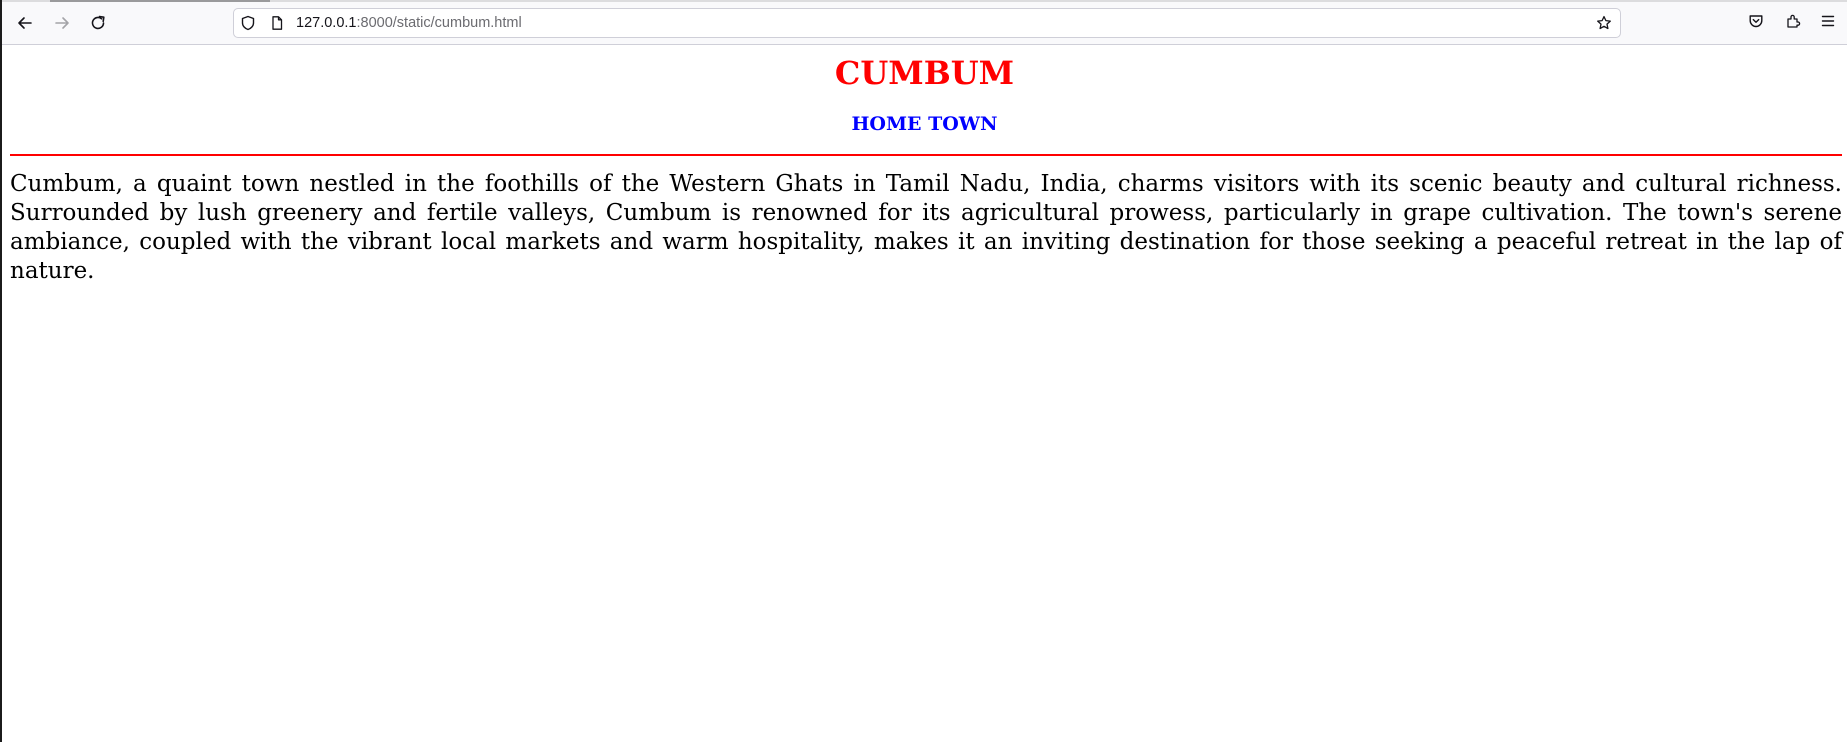  Describe the element at coordinates (927, 23) in the screenshot. I see `address-bar: 127.0.0.1:8000/static/cumbum.html` at that location.